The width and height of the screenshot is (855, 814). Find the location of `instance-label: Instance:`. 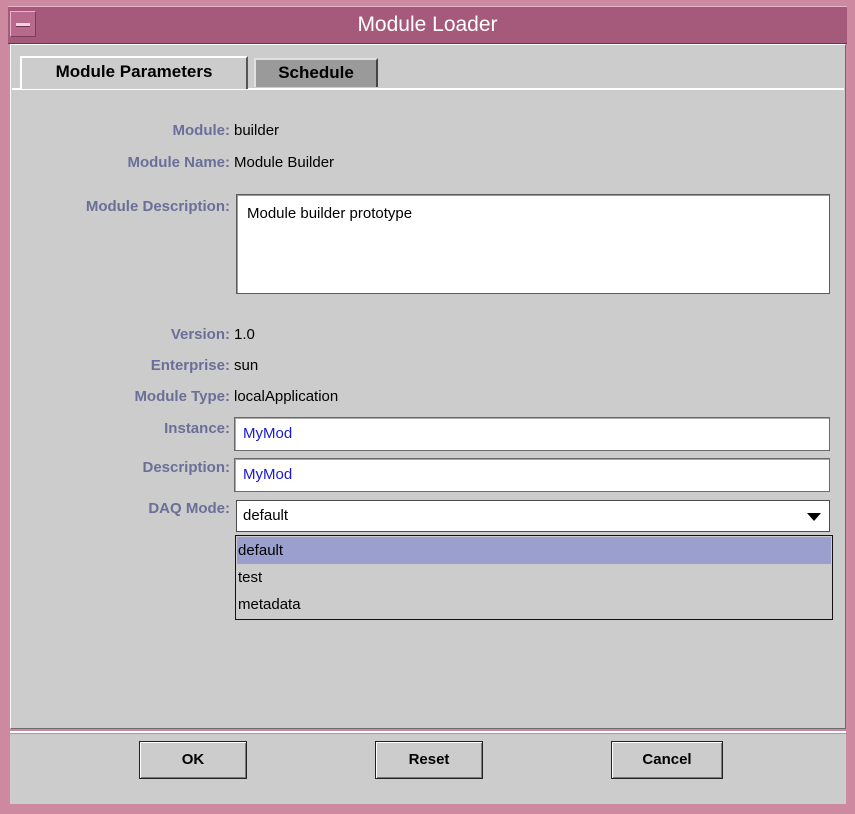

instance-label: Instance: is located at coordinates (197, 428).